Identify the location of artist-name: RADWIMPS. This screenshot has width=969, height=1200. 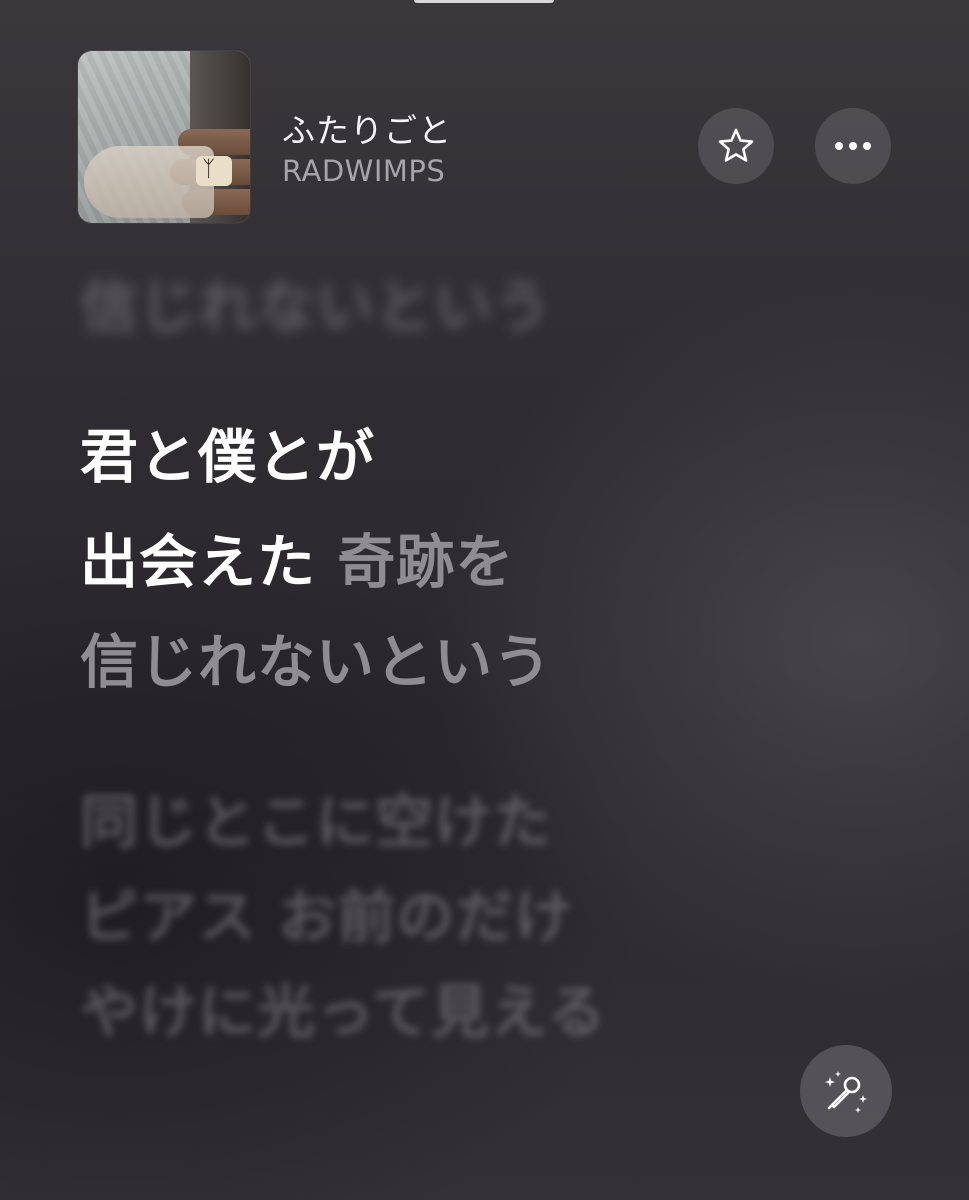
(363, 171).